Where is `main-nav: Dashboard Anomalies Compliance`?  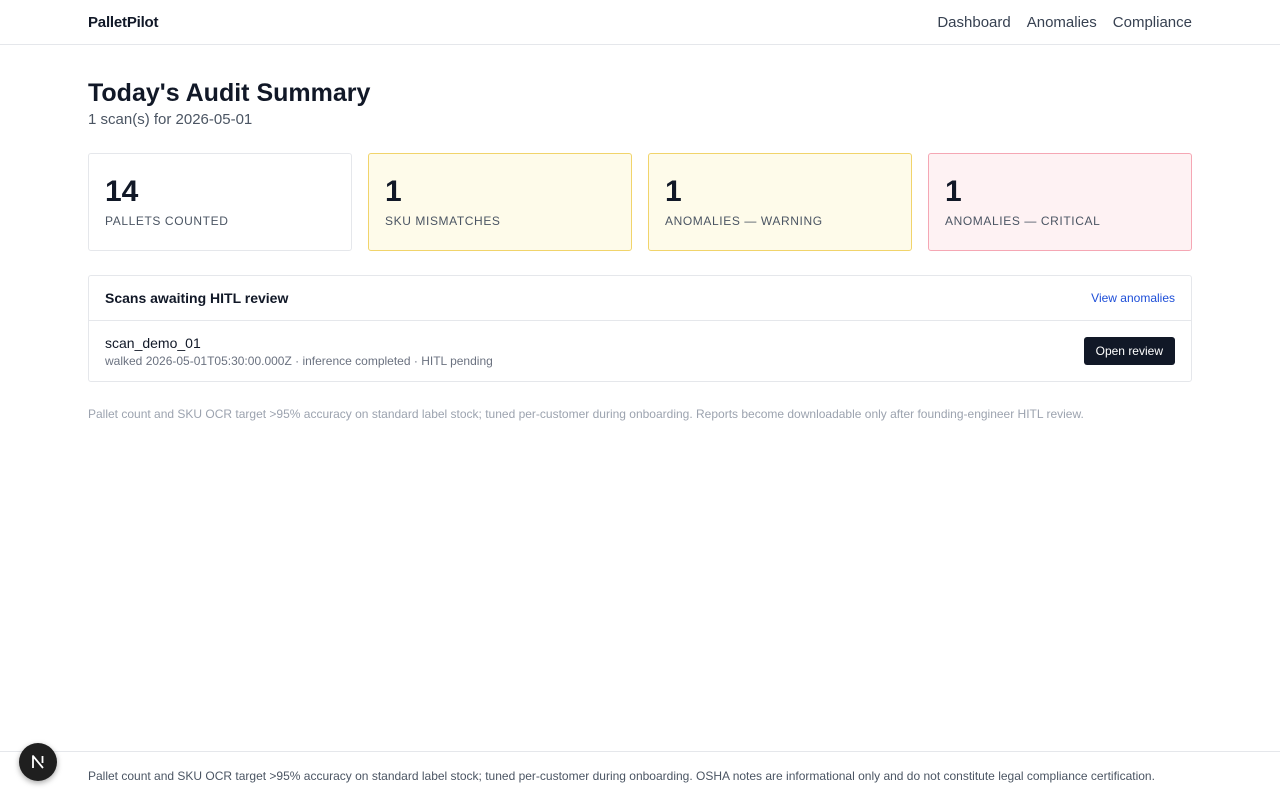
main-nav: Dashboard Anomalies Compliance is located at coordinates (1064, 22).